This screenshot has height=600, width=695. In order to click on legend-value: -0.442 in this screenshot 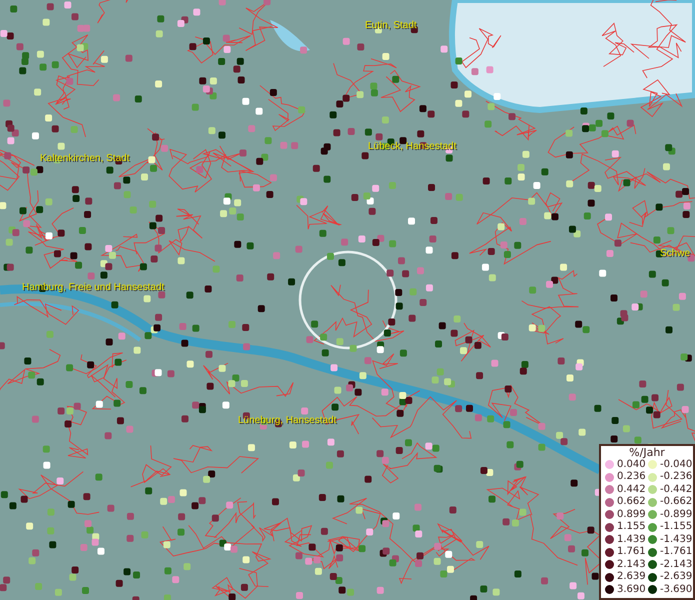, I will do `click(676, 489)`.